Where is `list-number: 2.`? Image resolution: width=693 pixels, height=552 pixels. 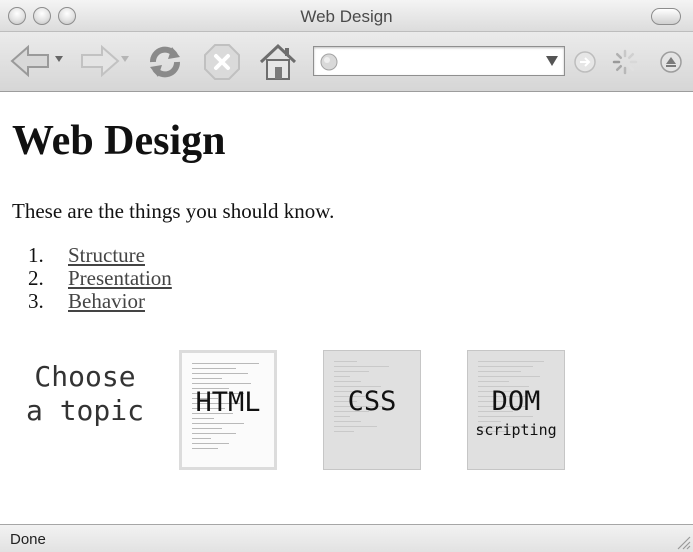 list-number: 2. is located at coordinates (36, 278).